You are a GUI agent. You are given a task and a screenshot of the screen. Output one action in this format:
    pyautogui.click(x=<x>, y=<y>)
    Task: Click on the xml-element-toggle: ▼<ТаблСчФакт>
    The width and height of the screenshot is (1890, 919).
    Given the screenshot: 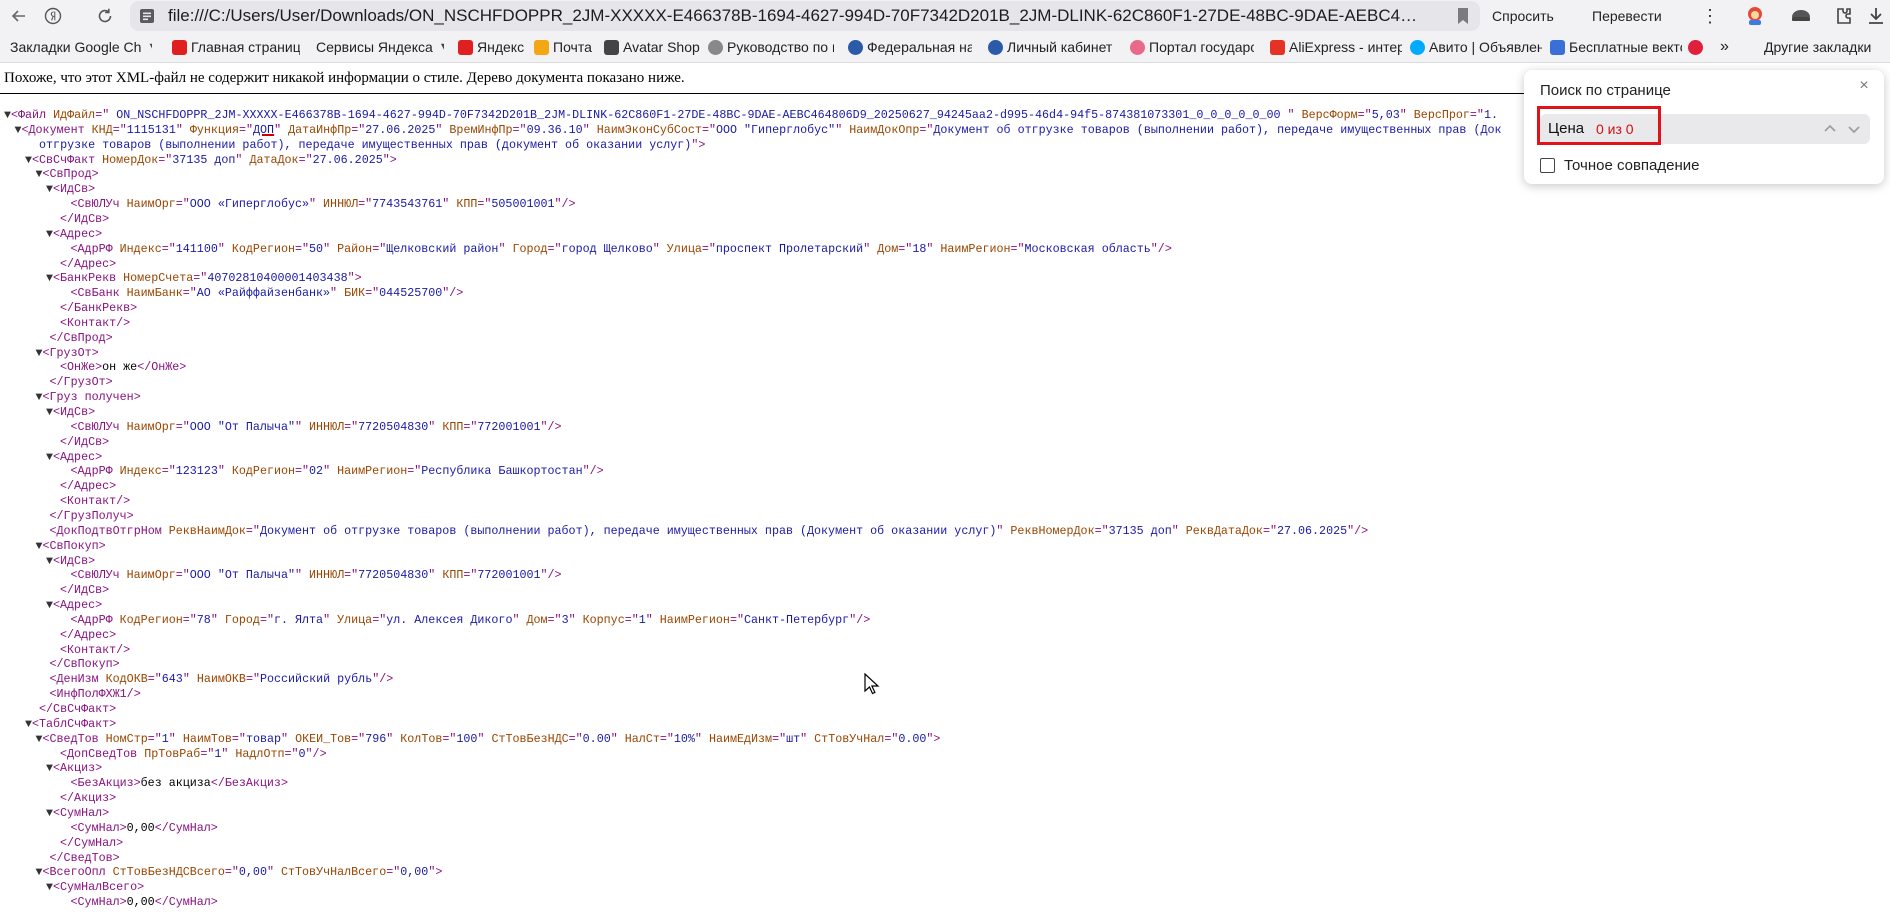 What is the action you would take?
    pyautogui.click(x=70, y=724)
    